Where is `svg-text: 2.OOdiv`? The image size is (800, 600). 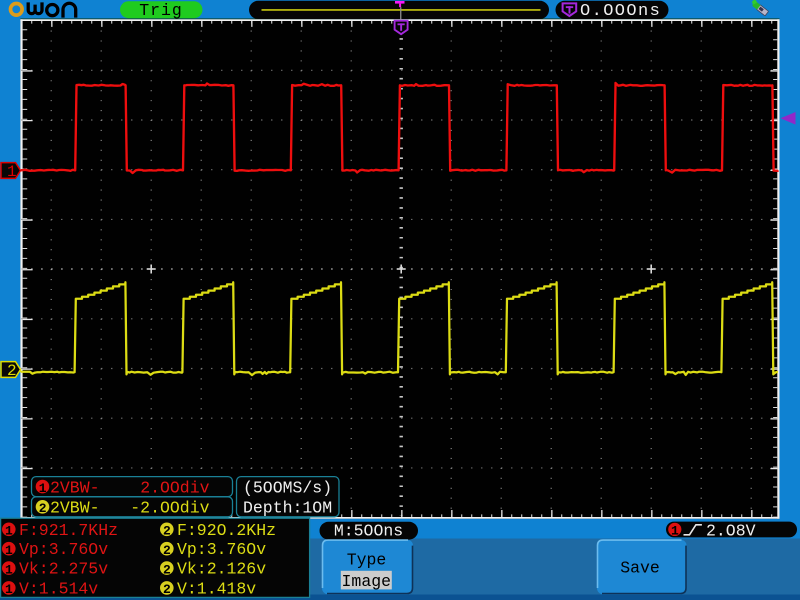
svg-text: 2.OOdiv is located at coordinates (174, 487).